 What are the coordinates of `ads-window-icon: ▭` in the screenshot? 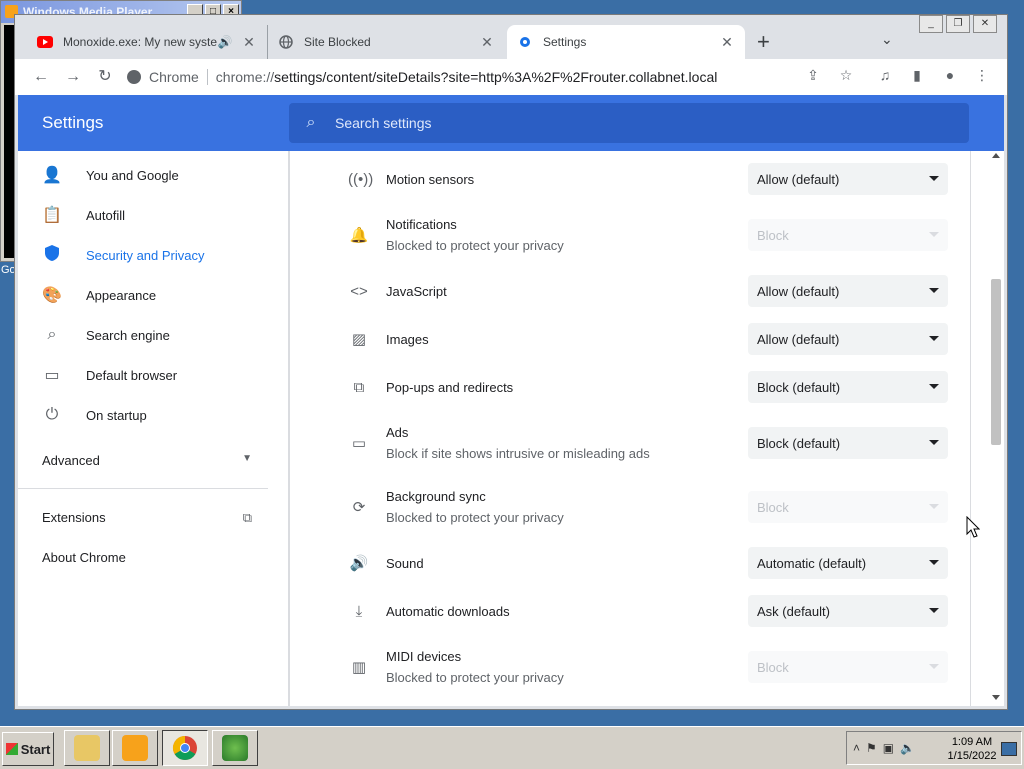 It's located at (359, 443).